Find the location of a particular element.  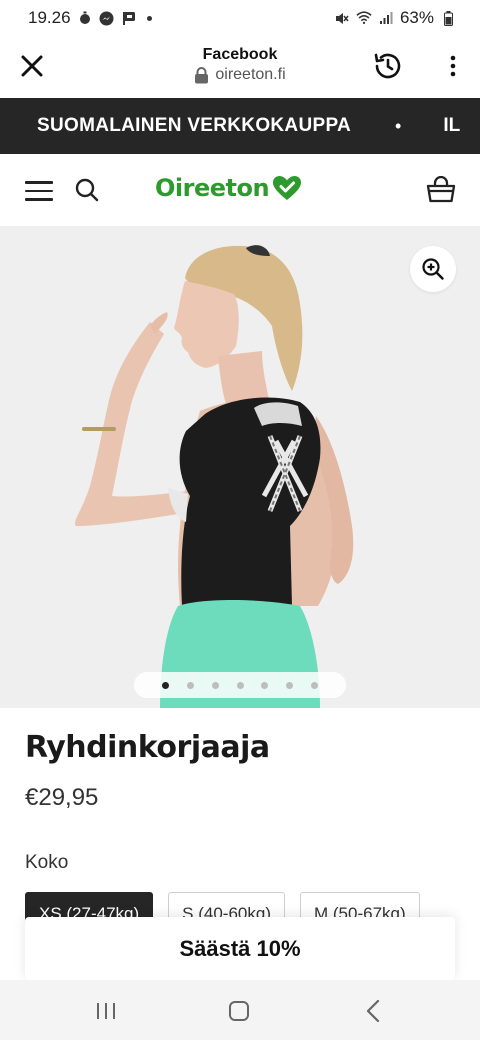

cart-button is located at coordinates (441, 189).